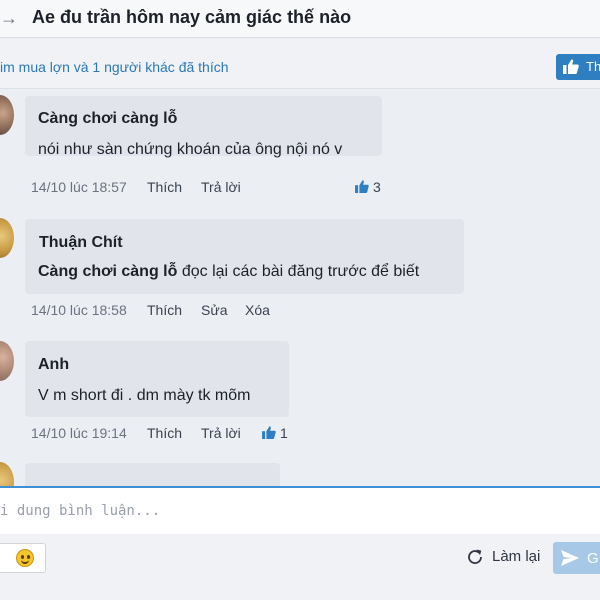 The height and width of the screenshot is (600, 600). I want to click on header: → Ae đu trần hôm nay cảm giác thế nào, so click(300, 19).